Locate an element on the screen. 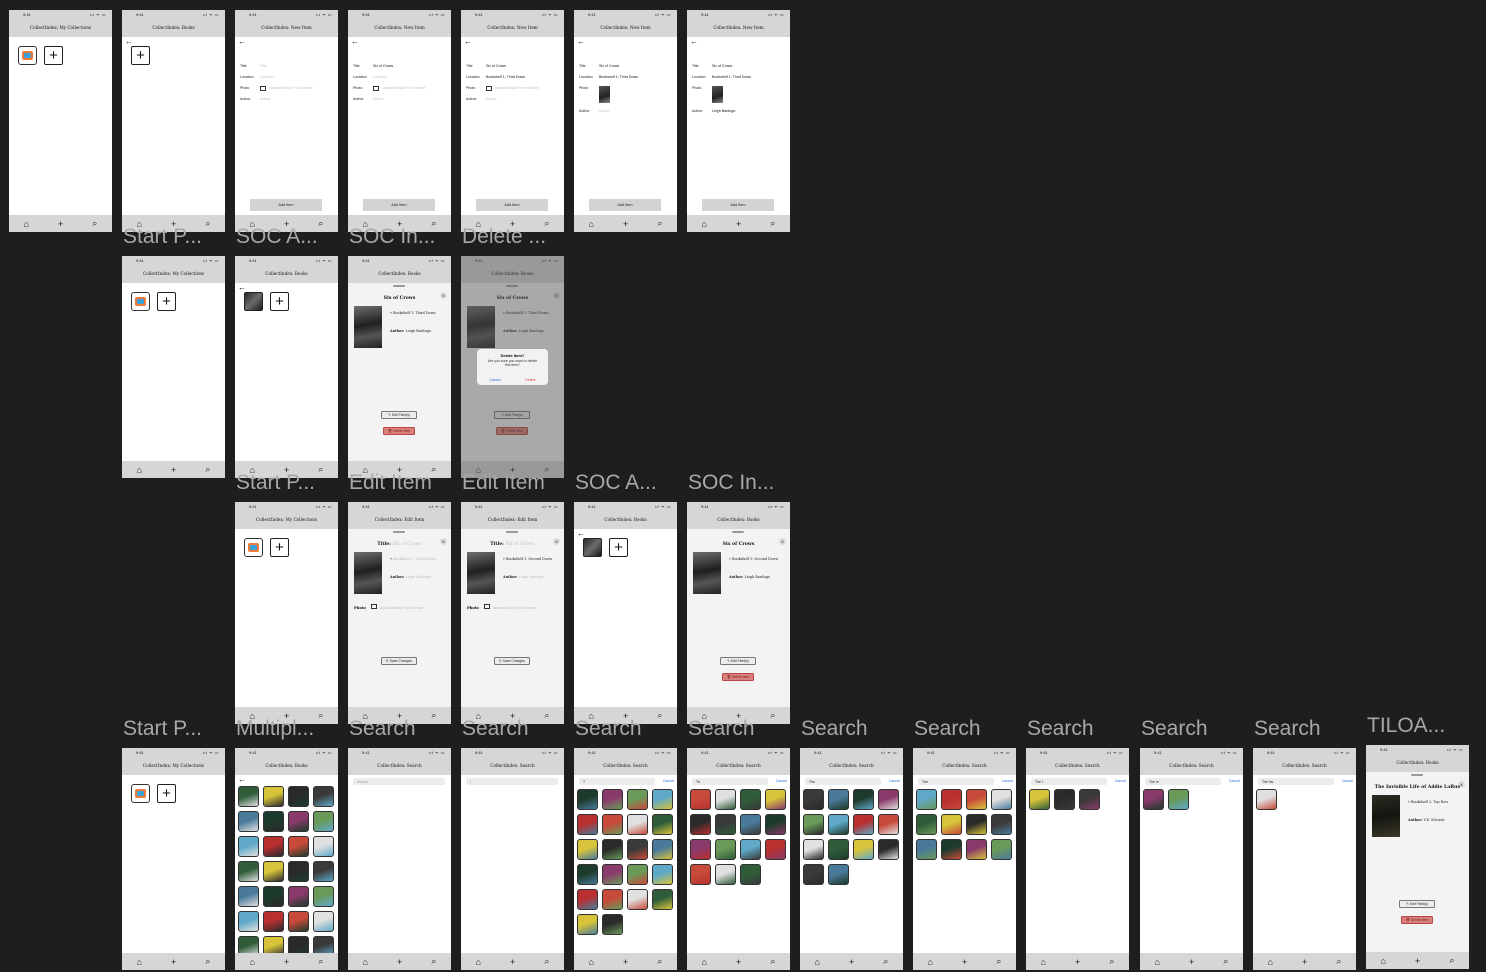 The image size is (1486, 972). search-input: | is located at coordinates (512, 781).